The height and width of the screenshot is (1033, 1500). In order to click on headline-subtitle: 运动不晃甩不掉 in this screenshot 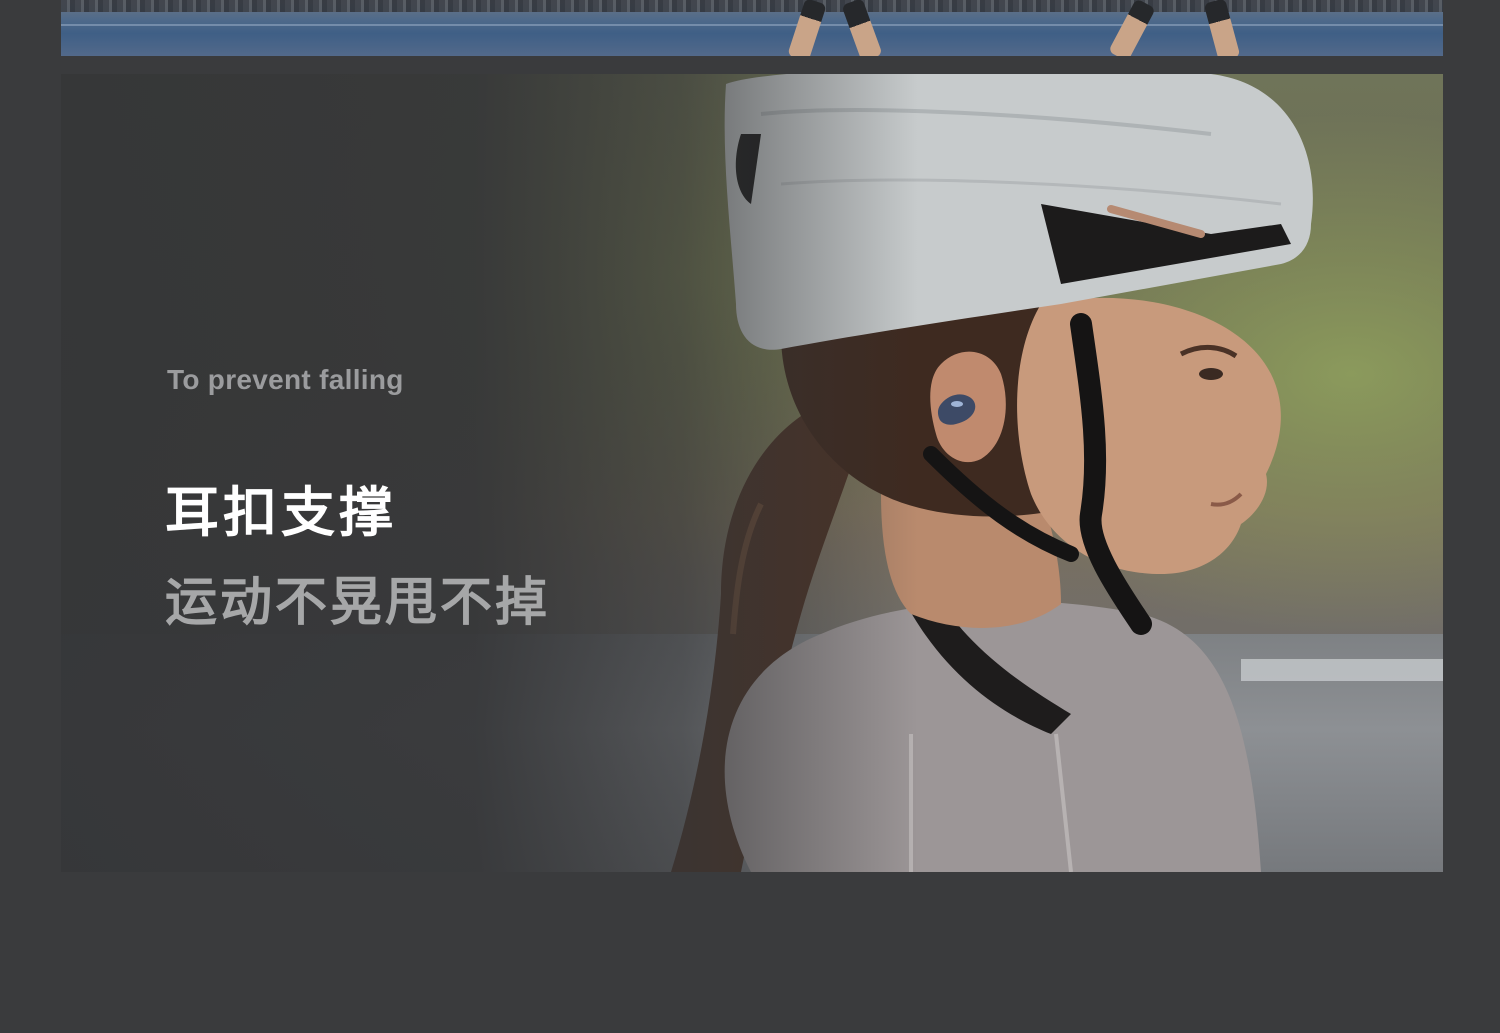, I will do `click(358, 603)`.